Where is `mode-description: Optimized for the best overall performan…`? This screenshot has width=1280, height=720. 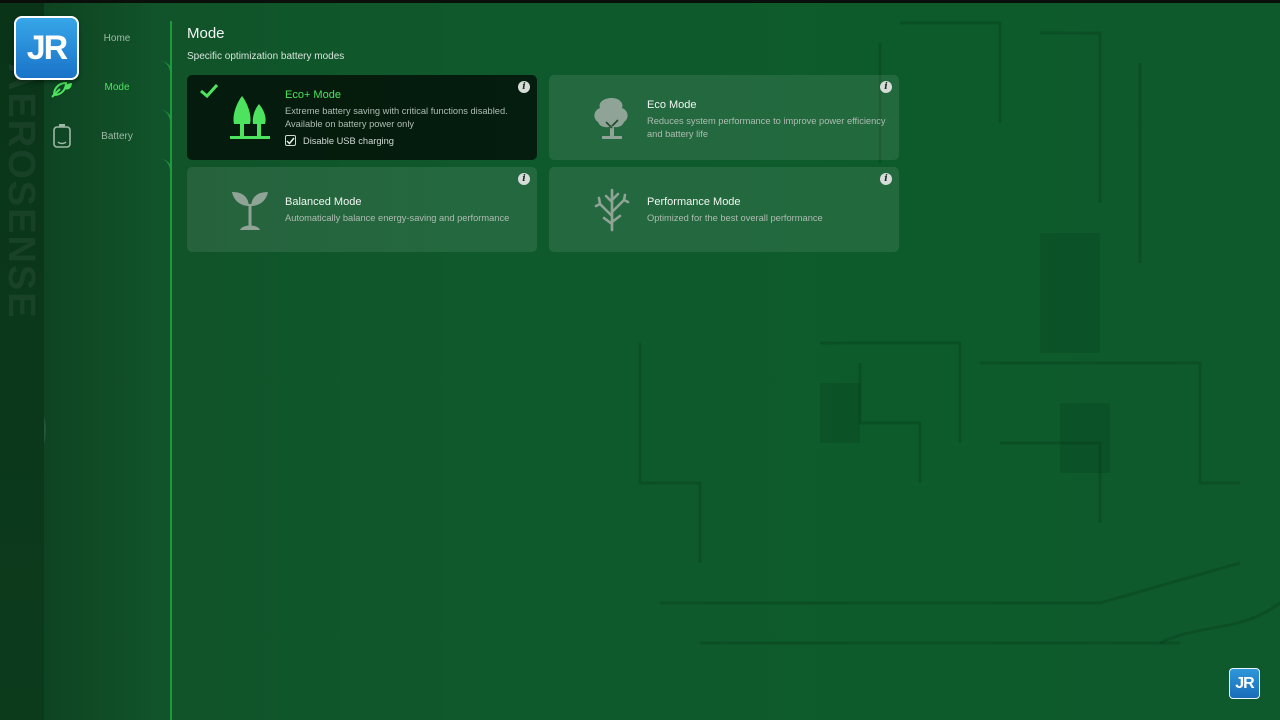 mode-description: Optimized for the best overall performan… is located at coordinates (735, 218).